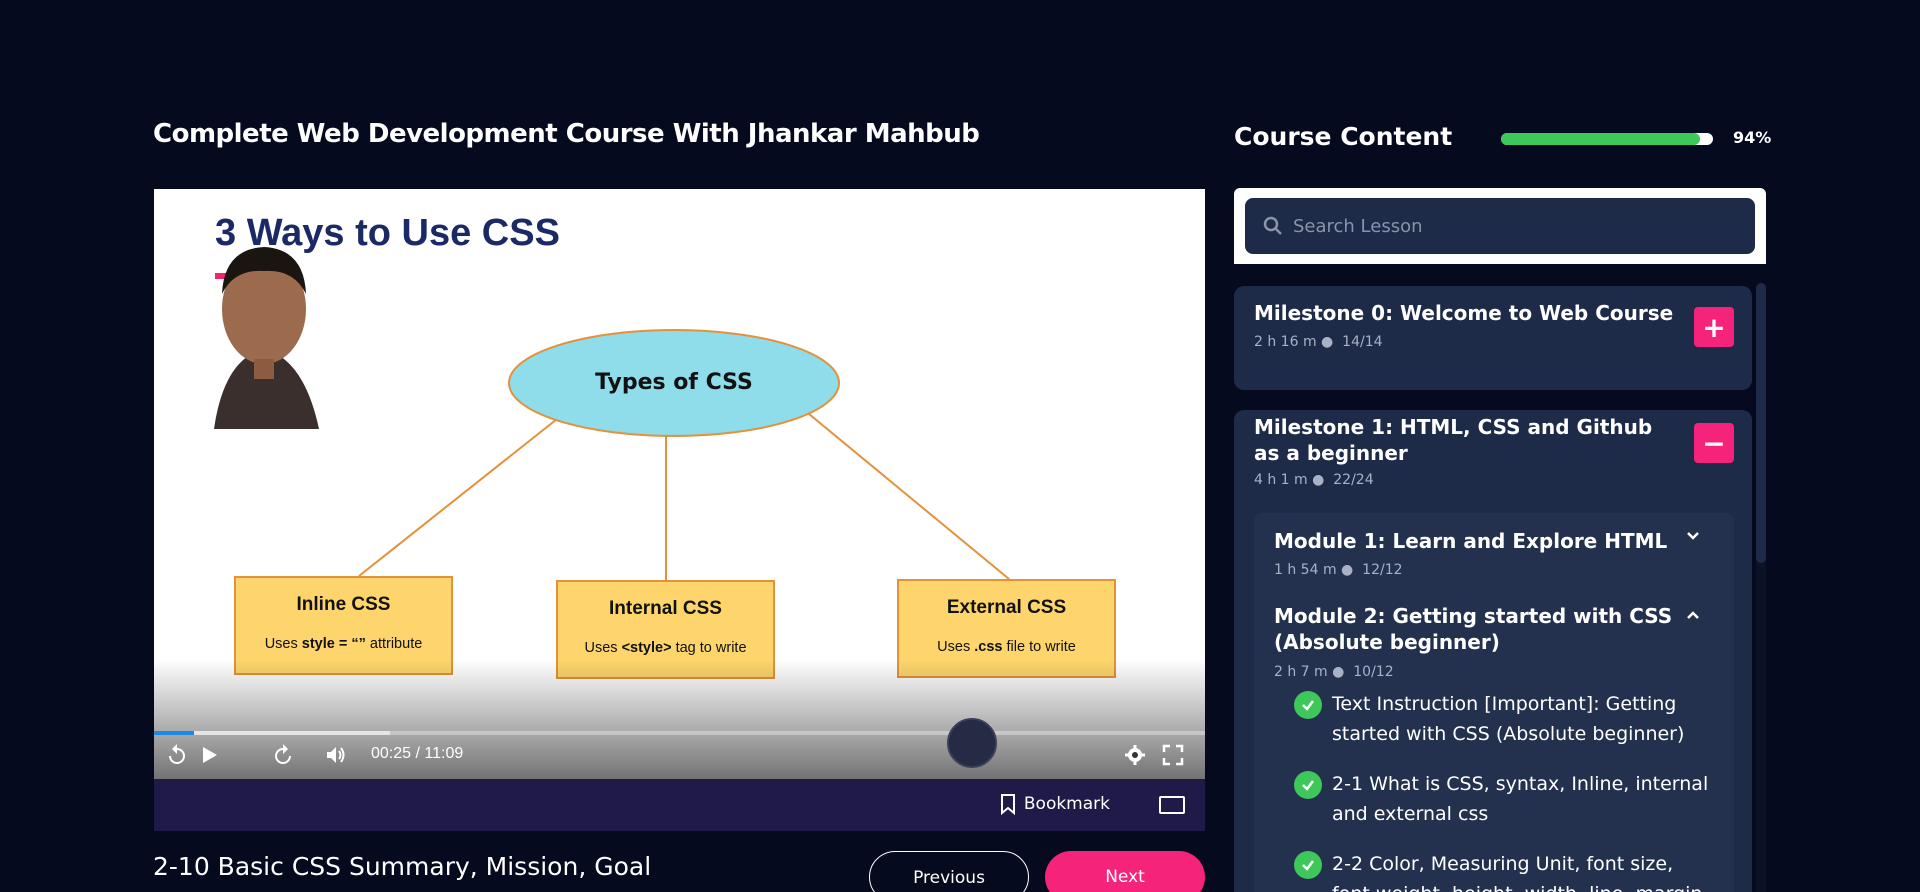 The height and width of the screenshot is (892, 1920). Describe the element at coordinates (402, 866) in the screenshot. I see `lesson-title: 2-10 Basic CSS Summary, Mission, Goal` at that location.